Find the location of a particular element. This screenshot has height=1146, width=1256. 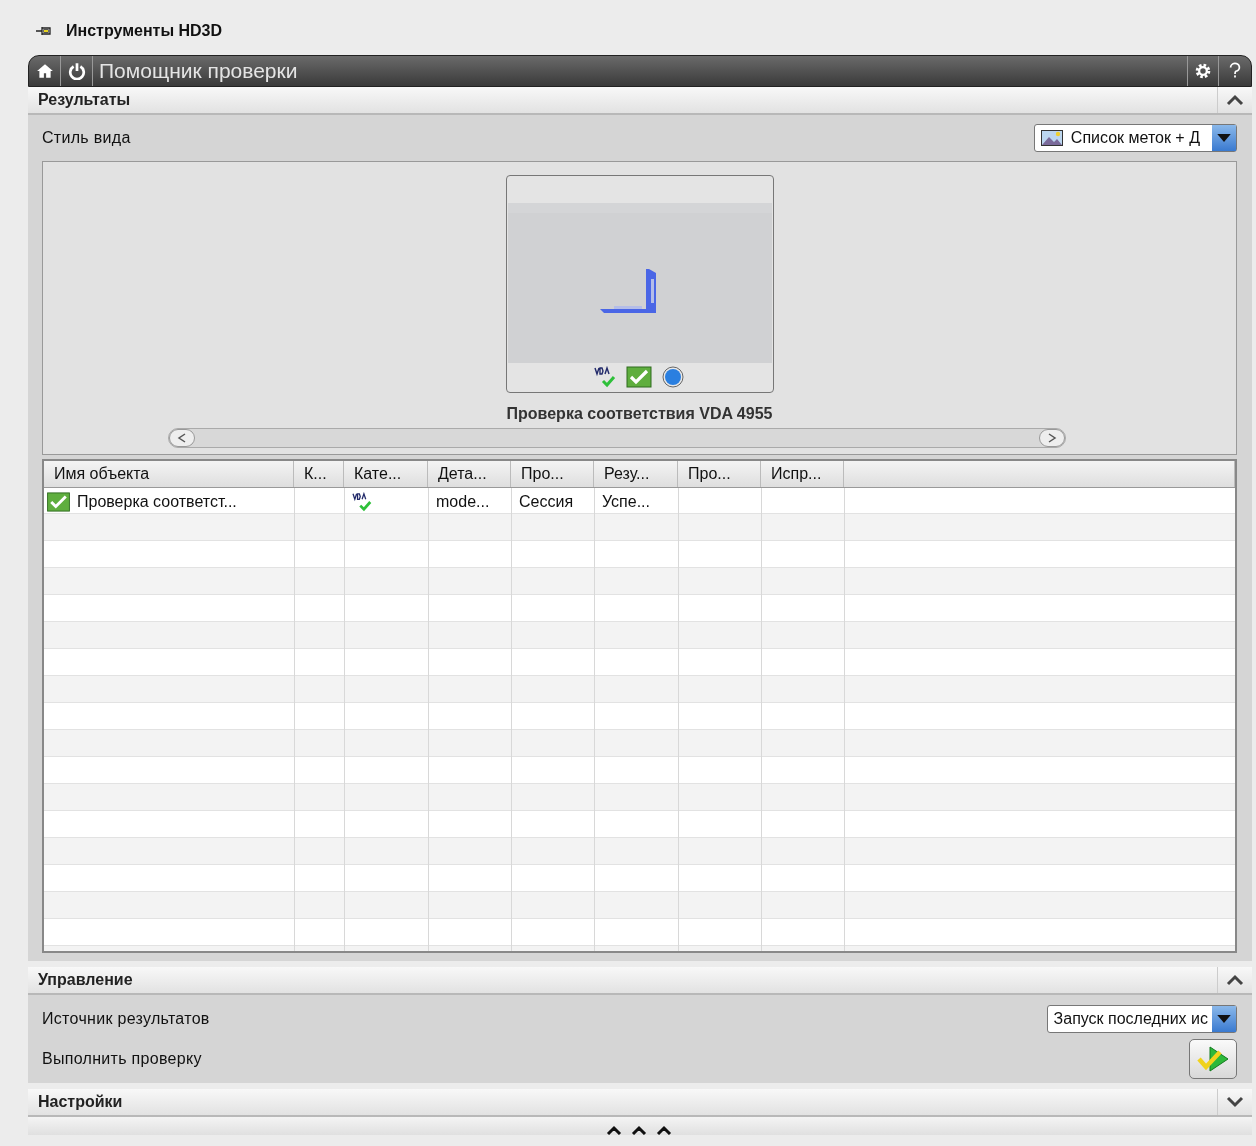

settings-icon is located at coordinates (1203, 71).